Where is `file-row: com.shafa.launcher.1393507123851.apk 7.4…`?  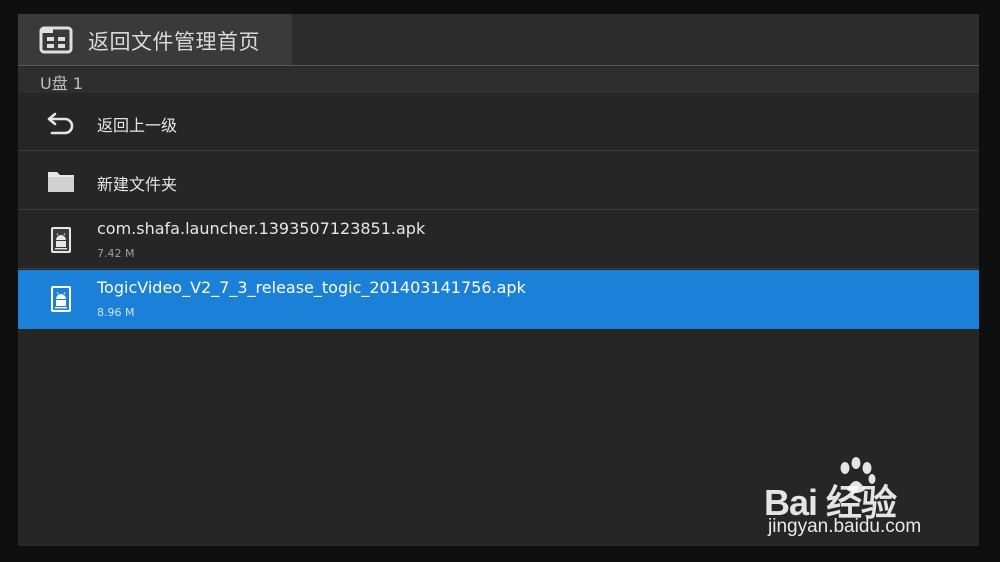 file-row: com.shafa.launcher.1393507123851.apk 7.4… is located at coordinates (498, 240).